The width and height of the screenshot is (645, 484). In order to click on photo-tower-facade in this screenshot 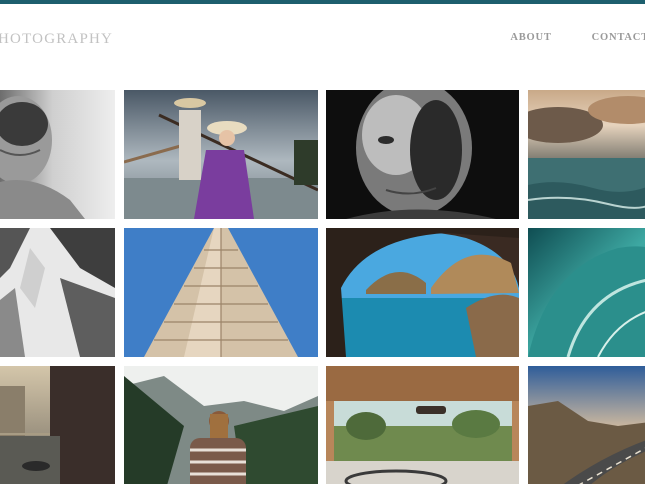, I will do `click(221, 292)`.